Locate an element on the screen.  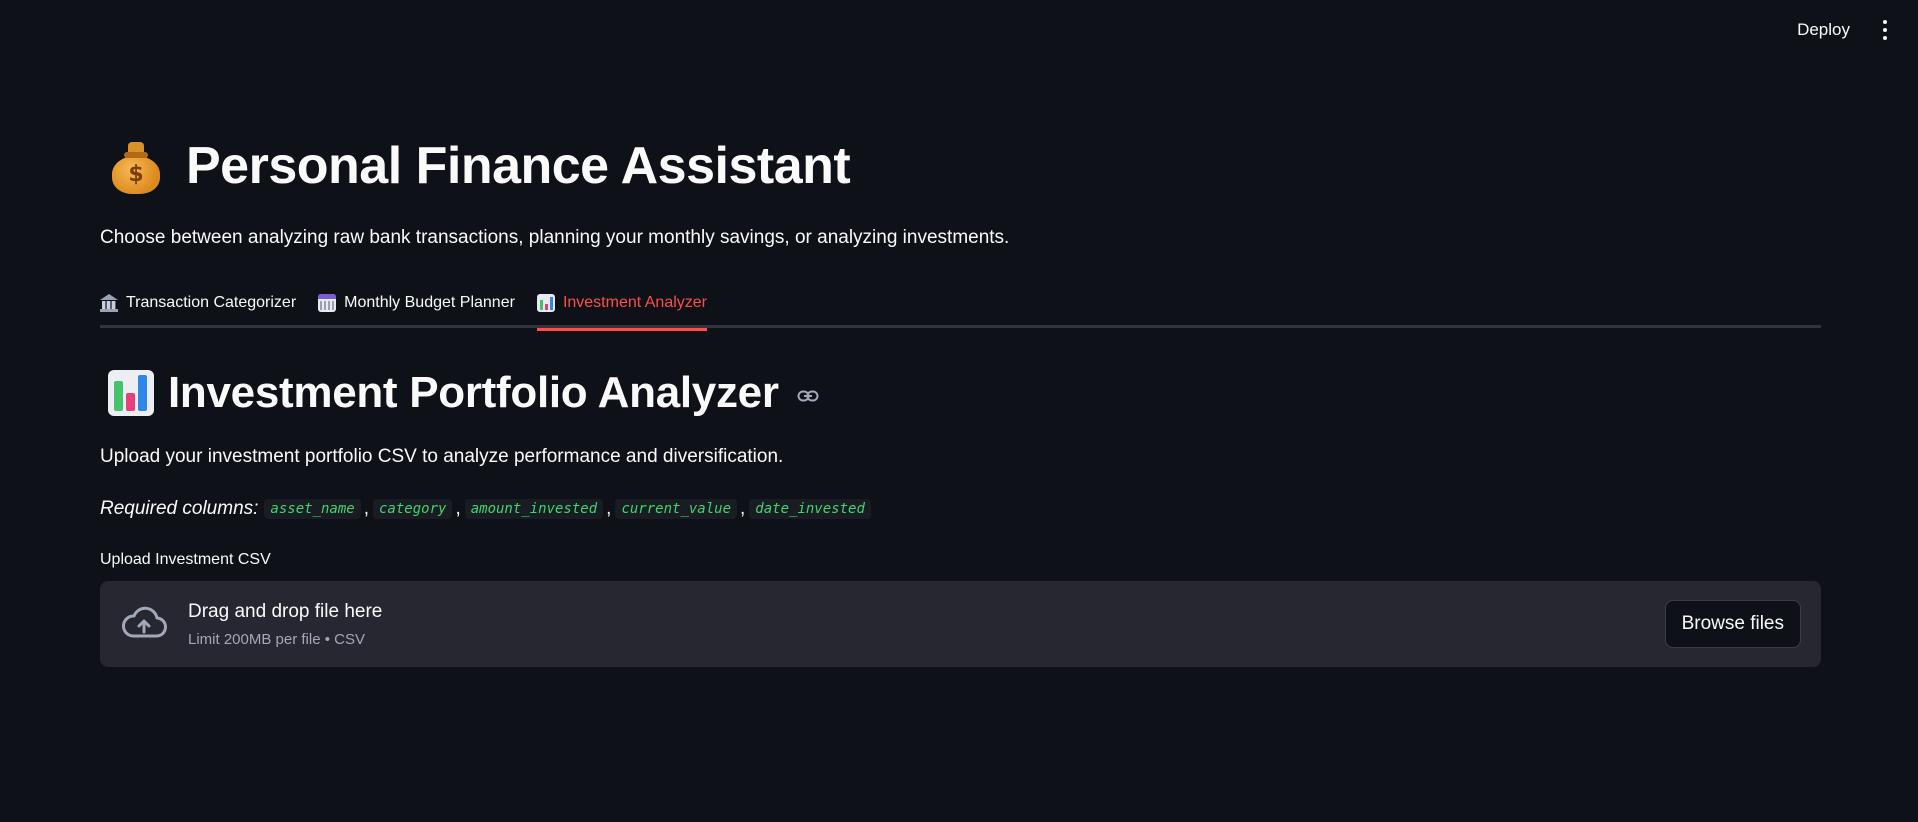
column-code: current_value is located at coordinates (676, 509).